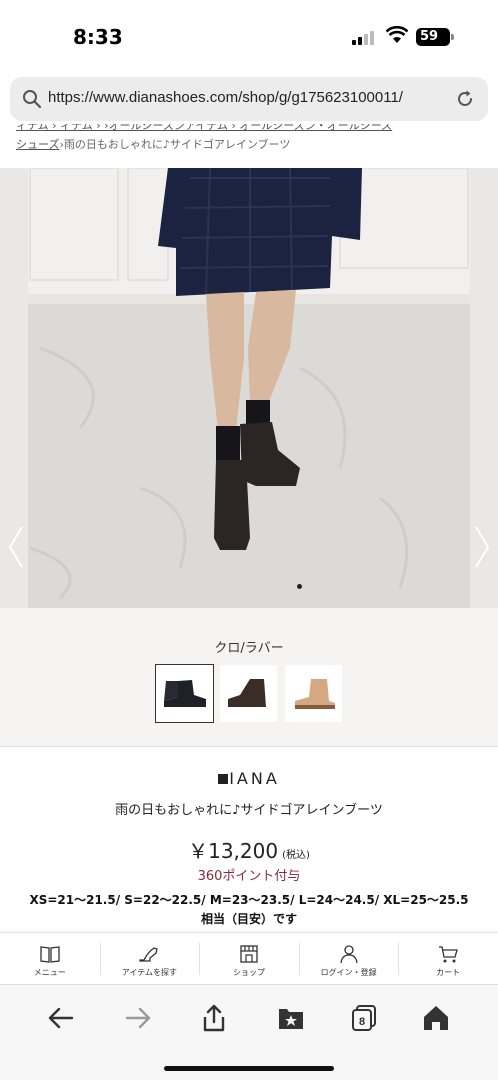 This screenshot has width=498, height=1080. I want to click on chevron-right-icon, so click(482, 547).